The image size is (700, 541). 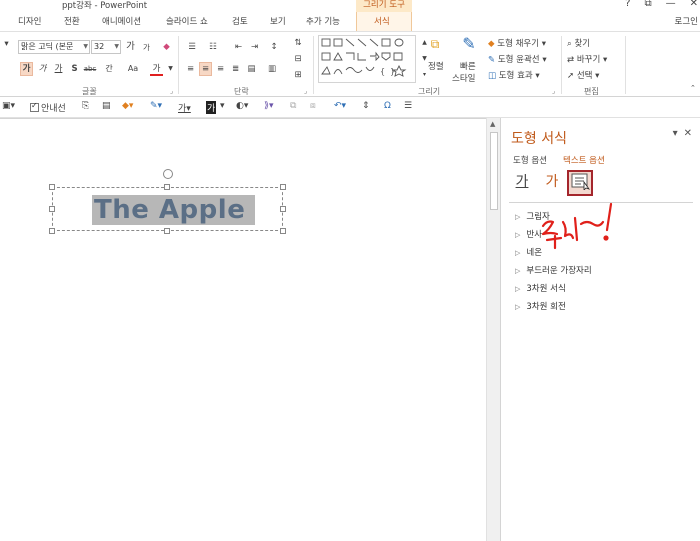 I want to click on tab-slideshow: 슬라이드 쇼, so click(x=187, y=21).